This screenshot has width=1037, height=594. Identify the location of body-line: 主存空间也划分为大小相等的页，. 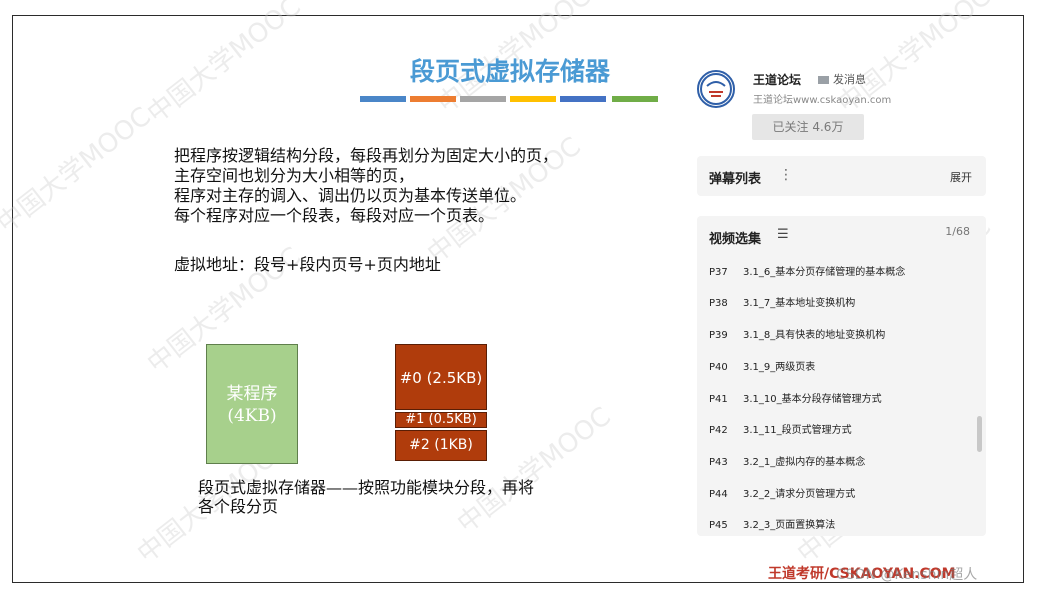
(294, 175).